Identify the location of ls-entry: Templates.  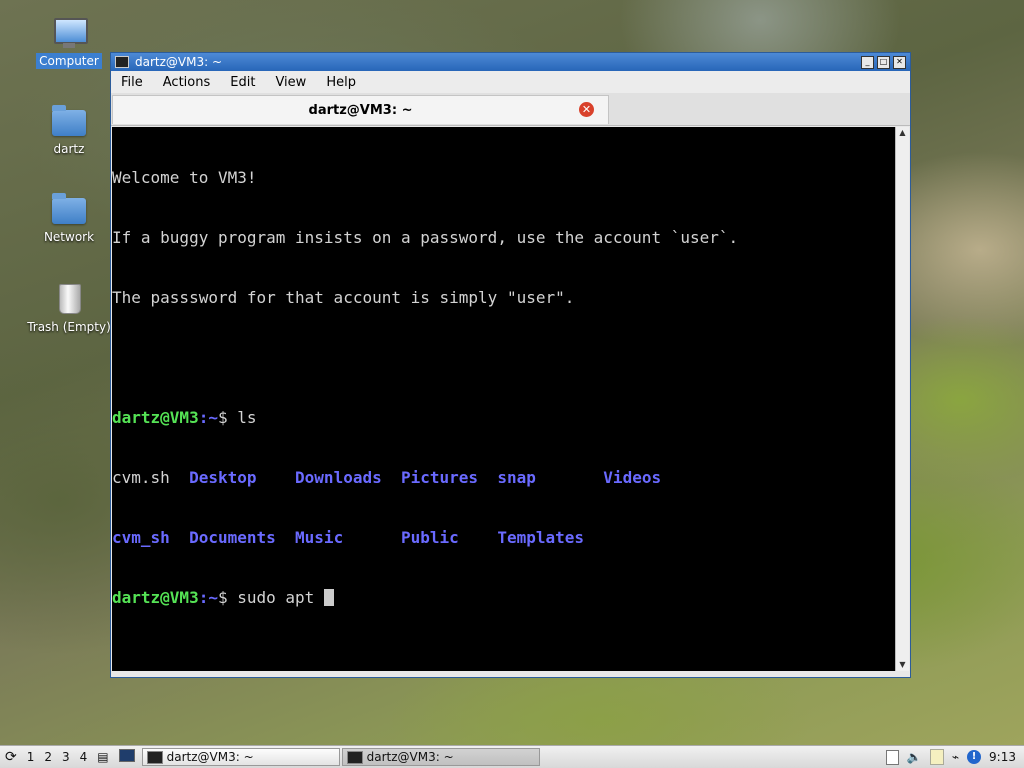
(541, 537).